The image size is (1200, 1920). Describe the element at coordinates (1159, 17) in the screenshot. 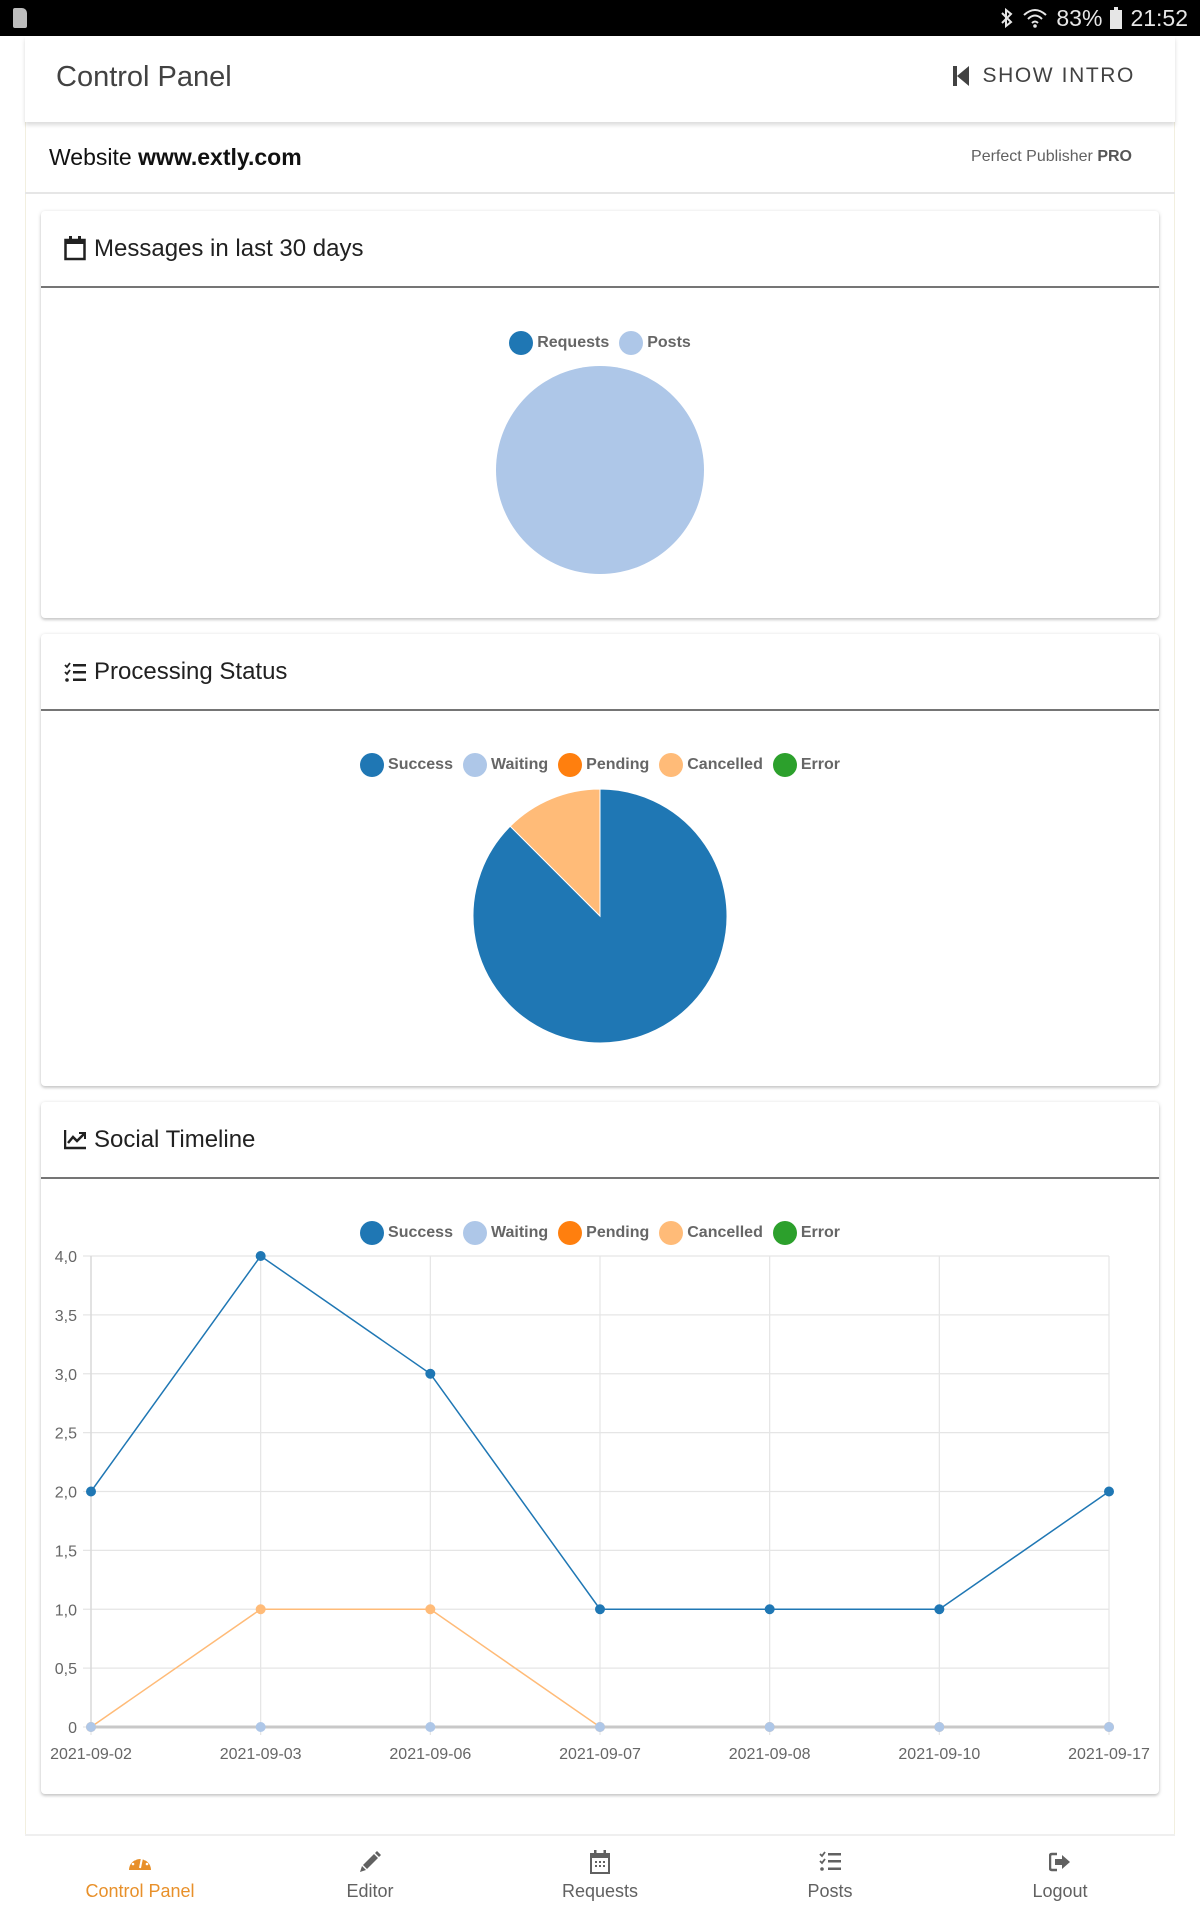

I see `clock: 21:52` at that location.